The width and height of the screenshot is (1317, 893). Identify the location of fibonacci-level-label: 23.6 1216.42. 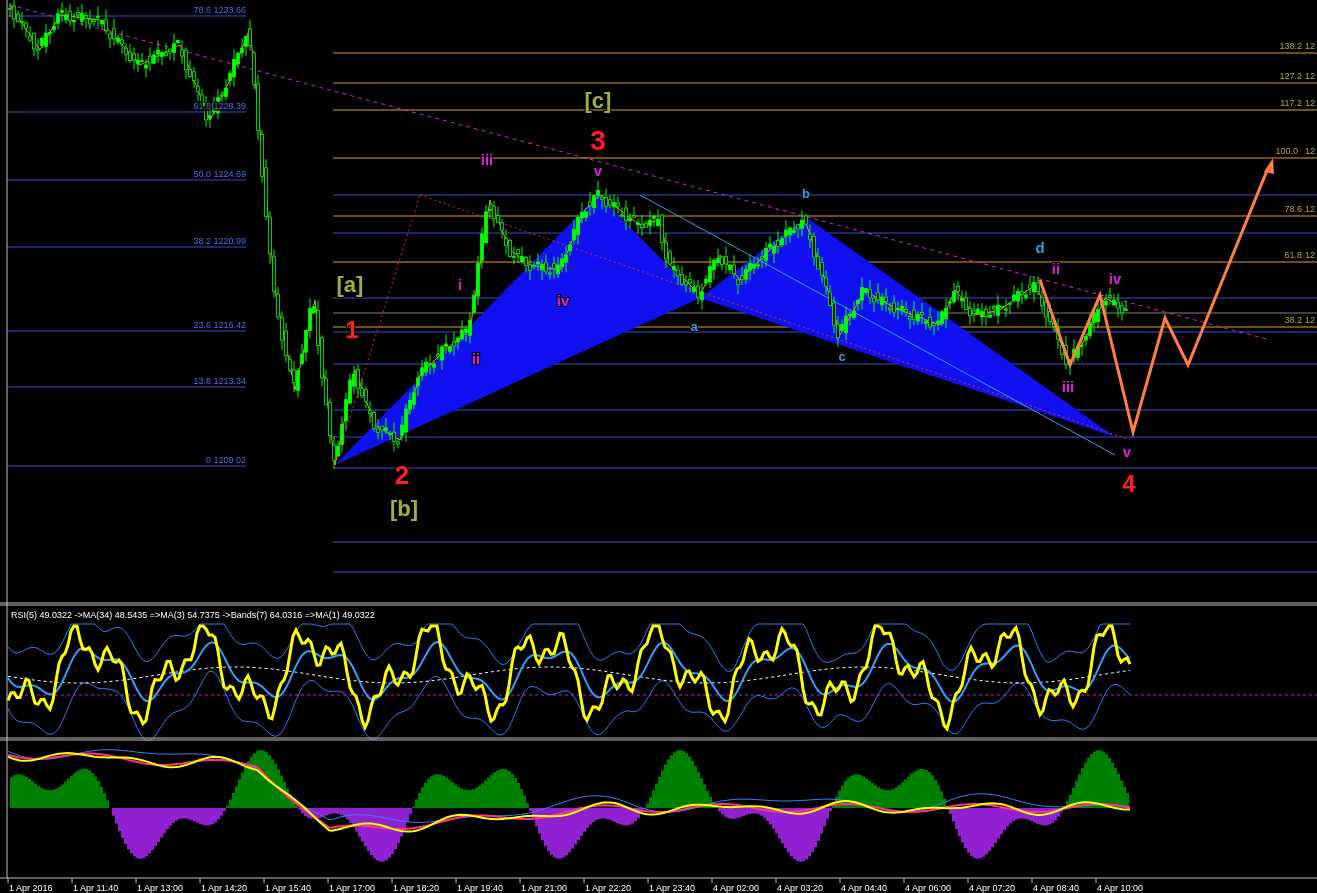
(219, 325).